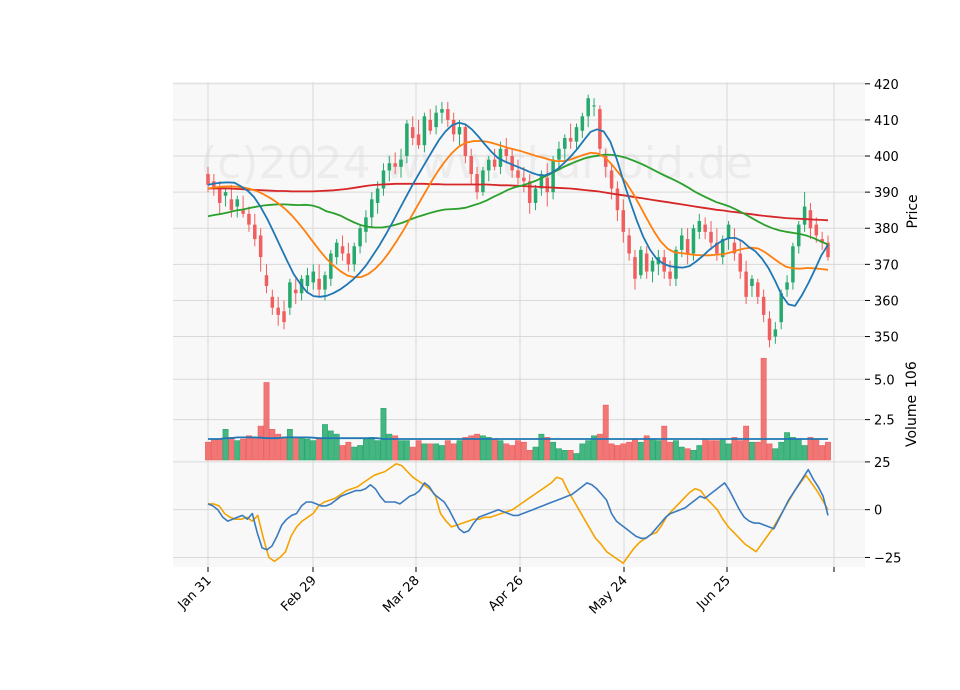 Image resolution: width=960 pixels, height=690 pixels. I want to click on oscillator-tick-label: 25, so click(882, 463).